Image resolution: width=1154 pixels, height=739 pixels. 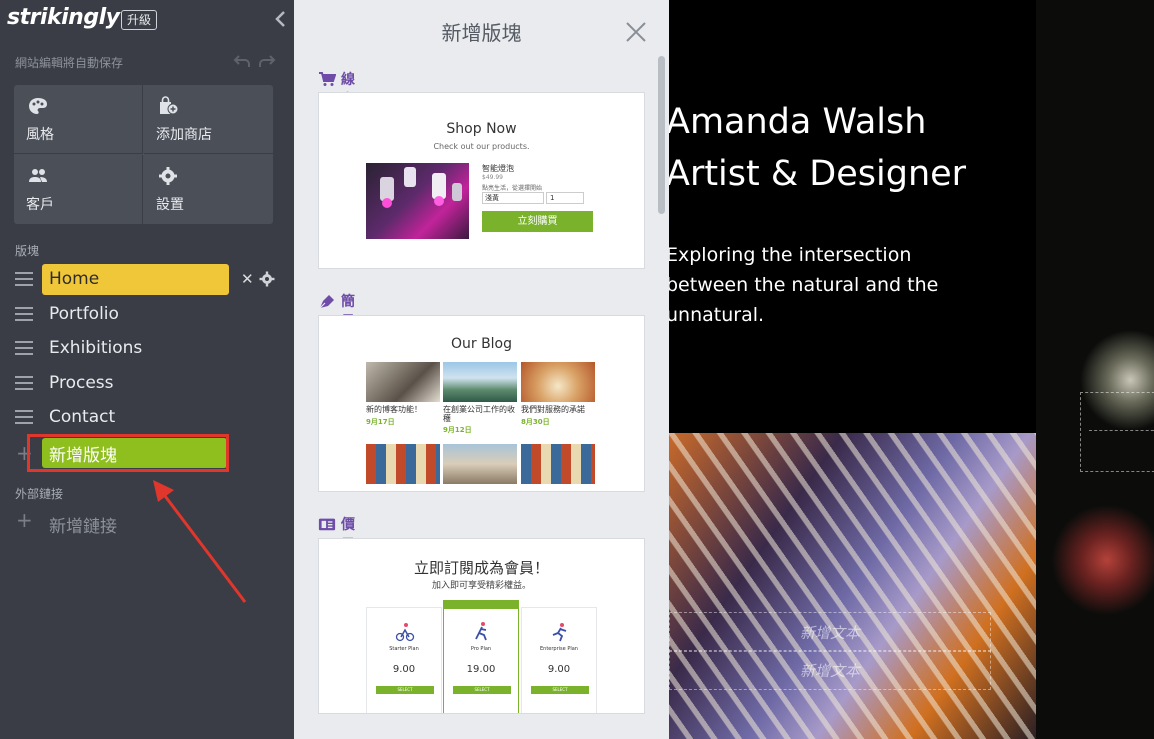 I want to click on section-row-exhibitions: Exhibitions, so click(x=147, y=349).